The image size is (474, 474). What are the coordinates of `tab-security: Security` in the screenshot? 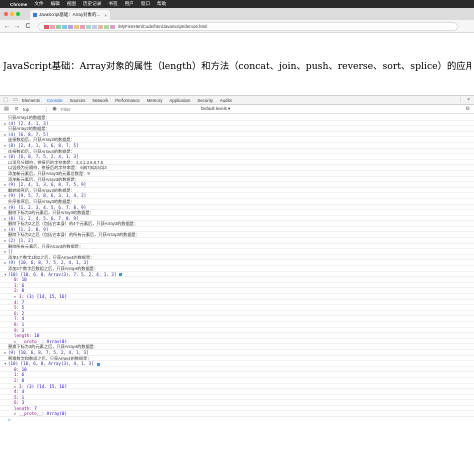 It's located at (205, 100).